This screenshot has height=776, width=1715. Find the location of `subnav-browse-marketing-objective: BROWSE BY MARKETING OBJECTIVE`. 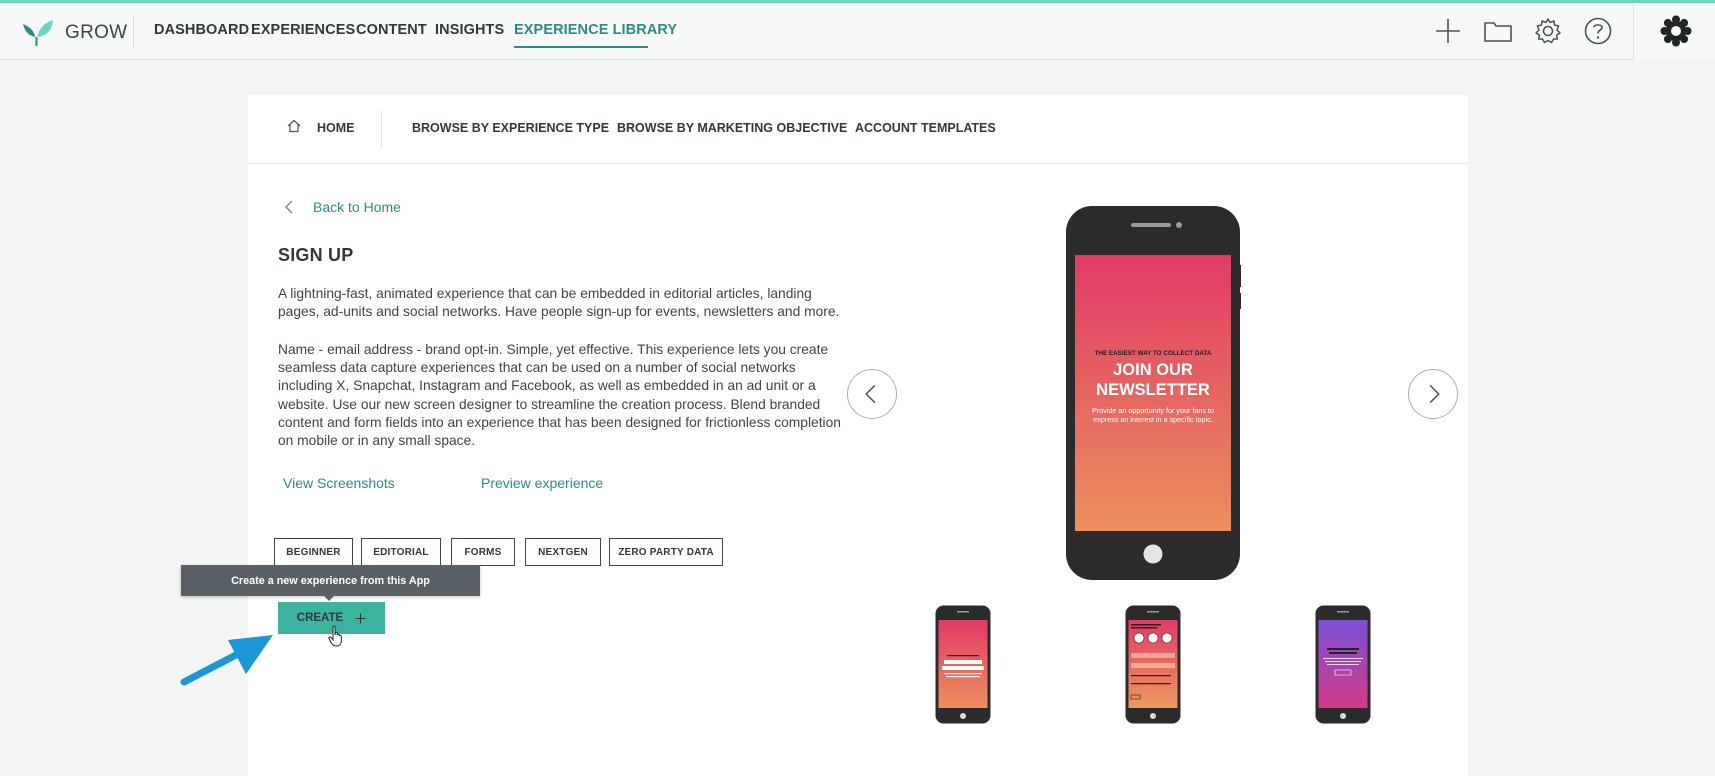

subnav-browse-marketing-objective: BROWSE BY MARKETING OBJECTIVE is located at coordinates (732, 128).